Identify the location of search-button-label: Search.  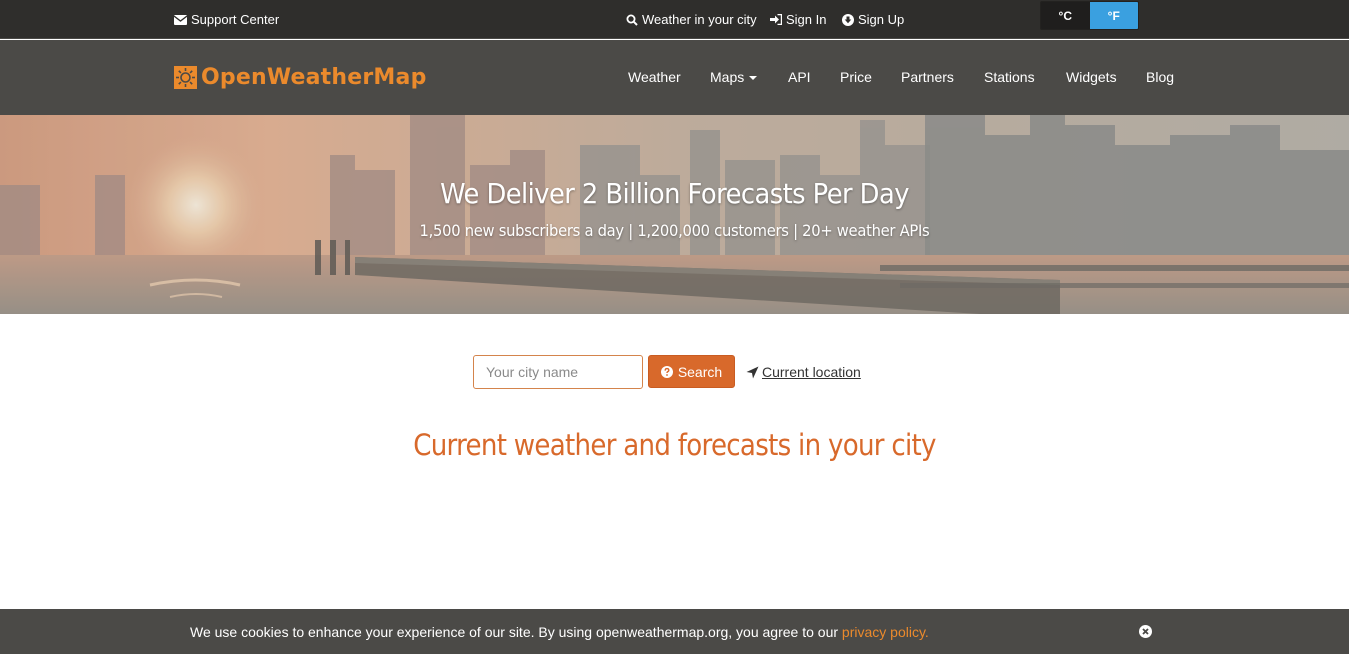
(700, 371).